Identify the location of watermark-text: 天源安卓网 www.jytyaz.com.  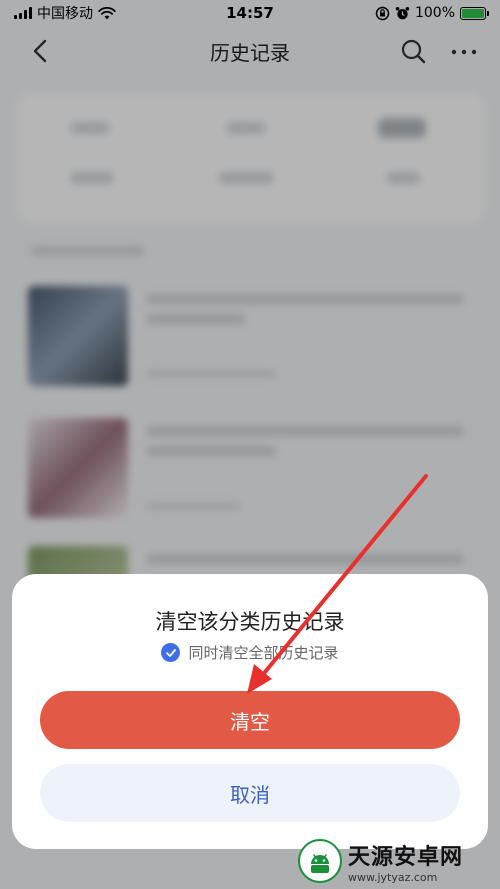
(405, 861).